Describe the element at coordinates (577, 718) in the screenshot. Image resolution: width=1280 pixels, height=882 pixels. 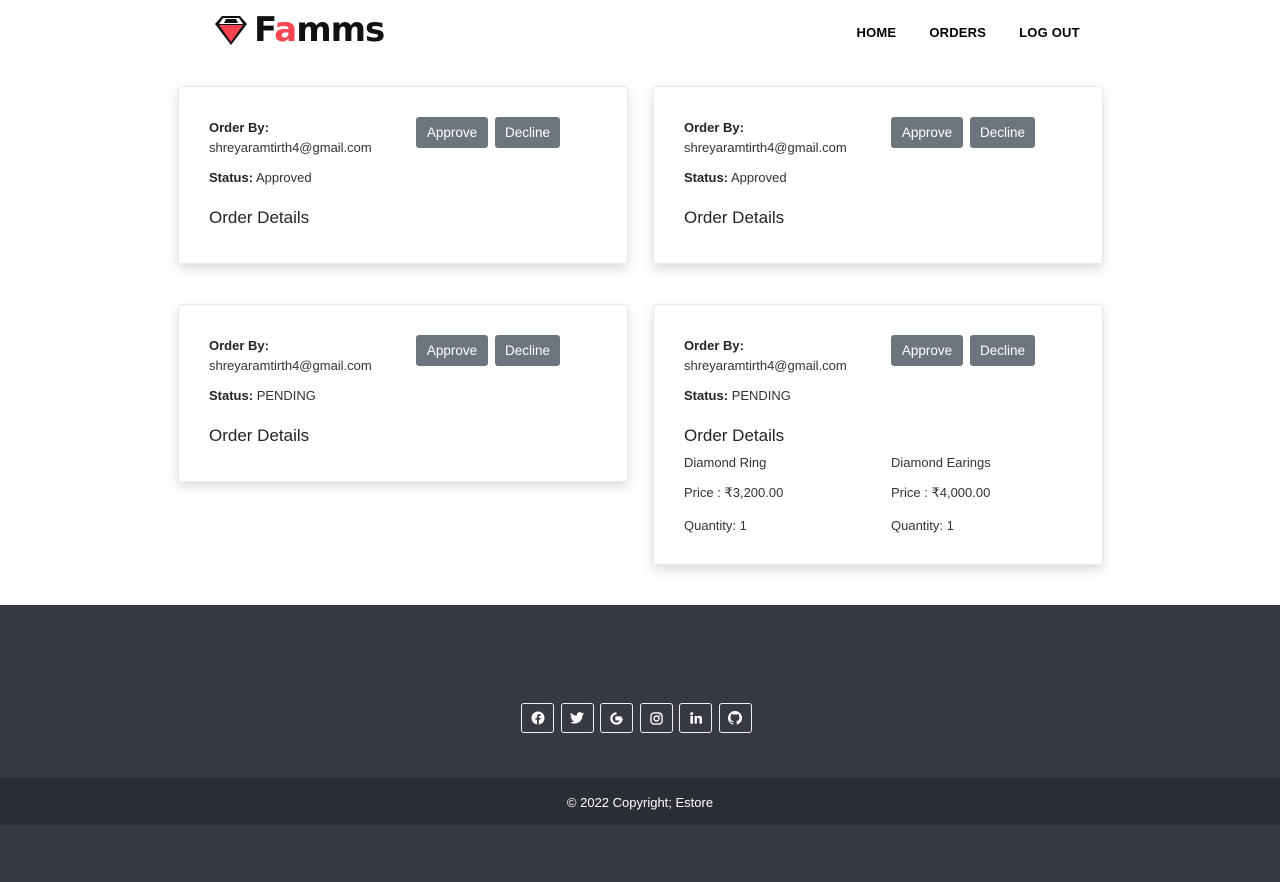
I see `twitter-icon` at that location.